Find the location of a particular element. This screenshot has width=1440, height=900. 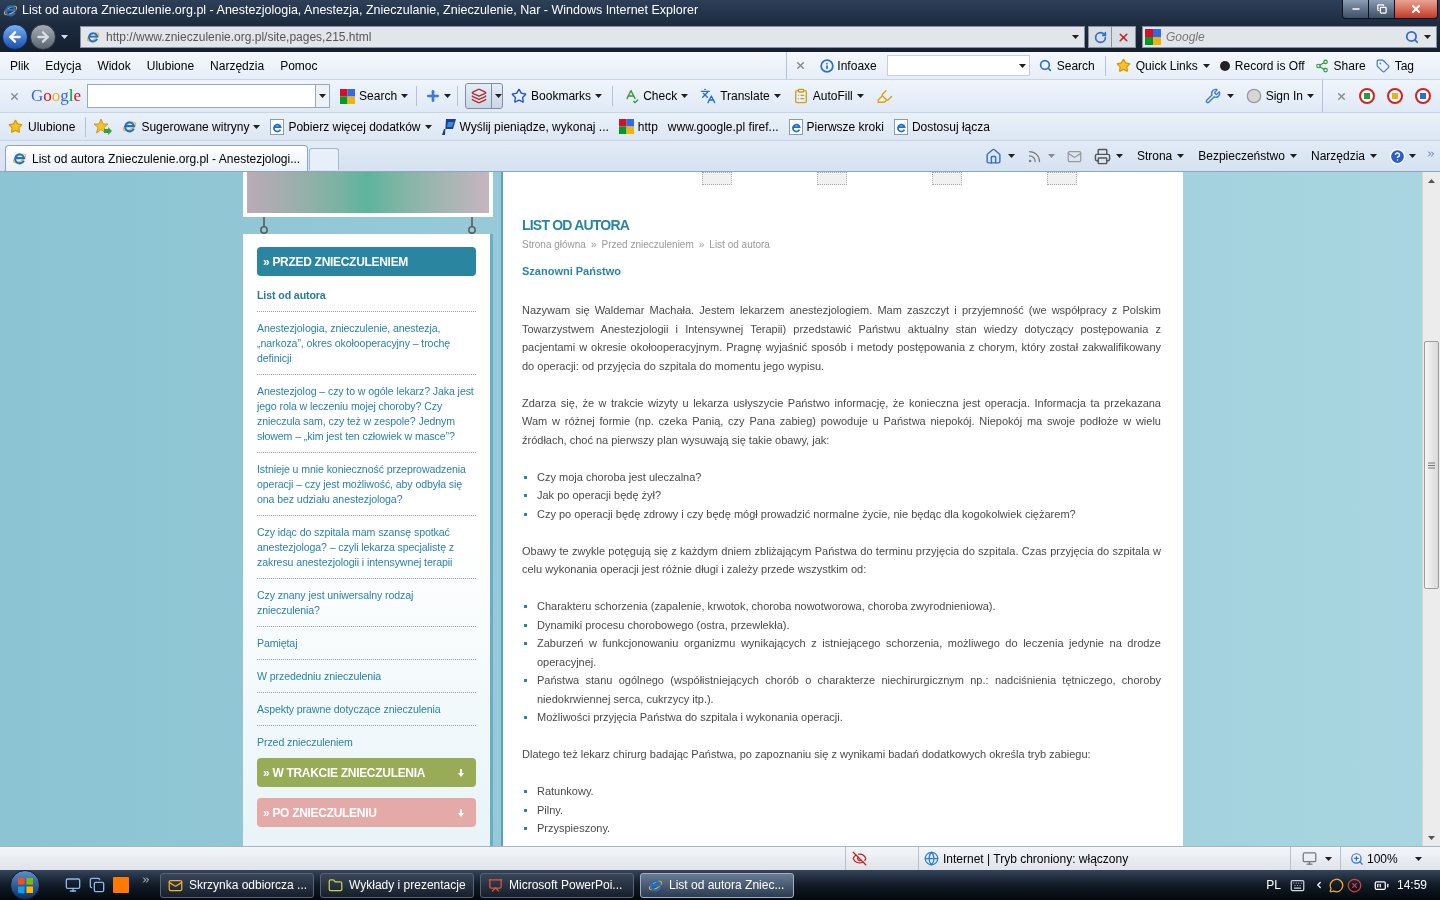

restore-button is located at coordinates (1382, 9).